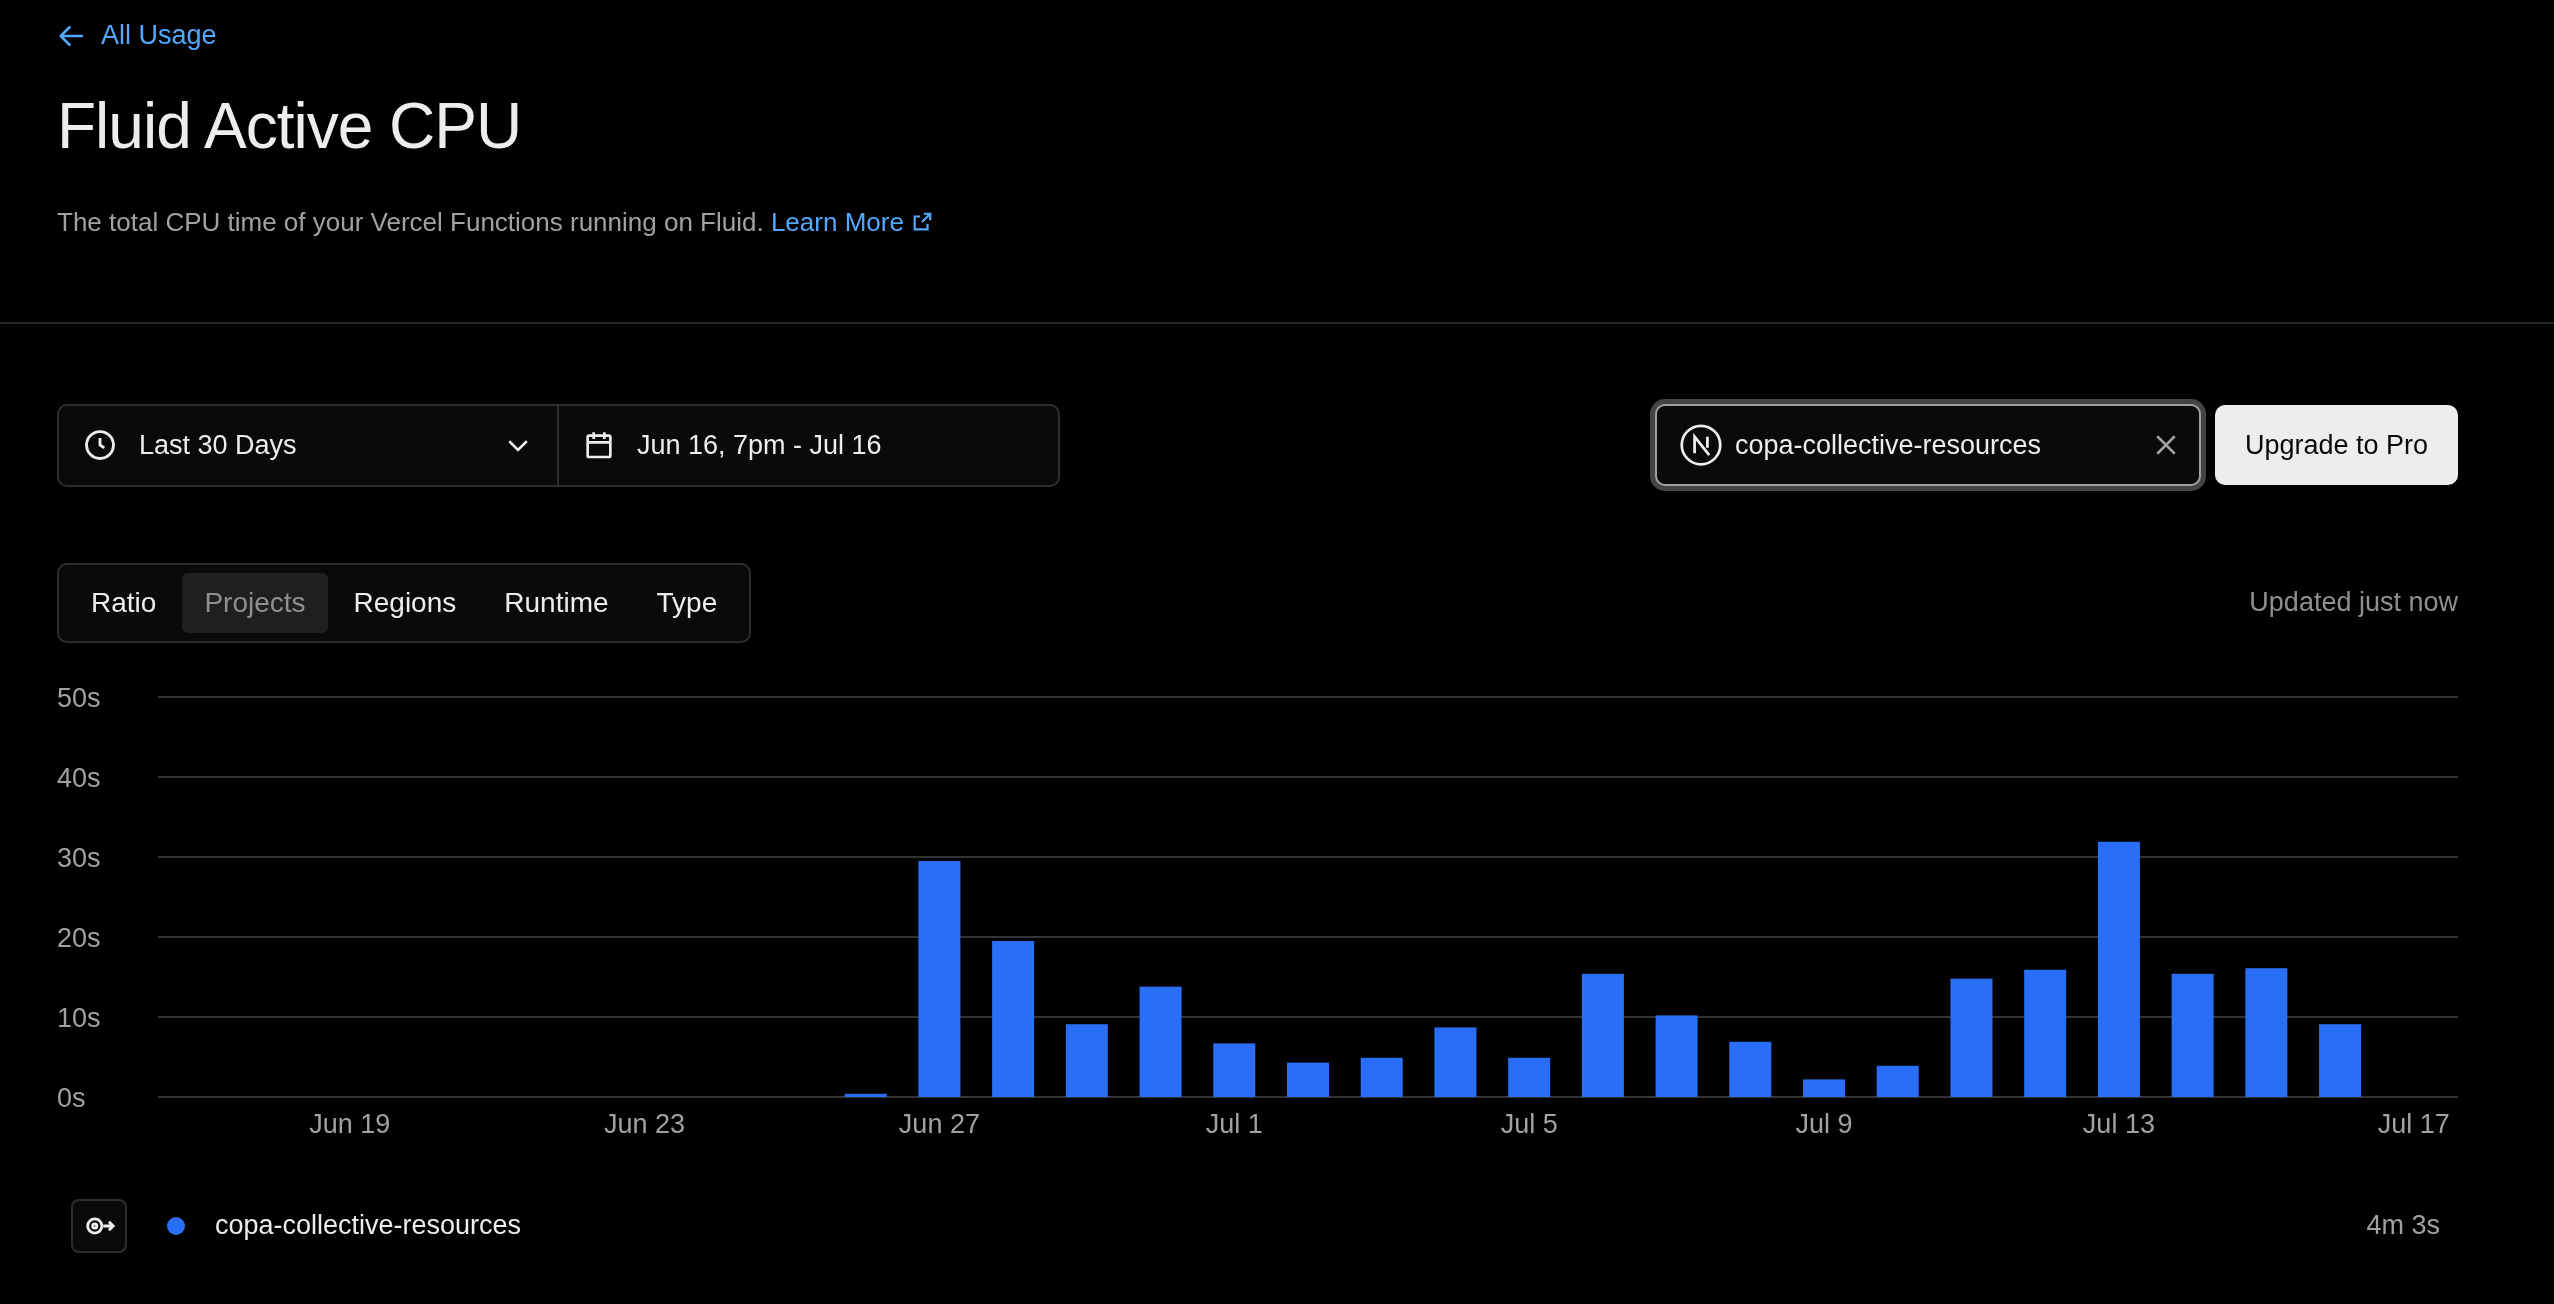  Describe the element at coordinates (922, 221) in the screenshot. I see `external-link-icon` at that location.